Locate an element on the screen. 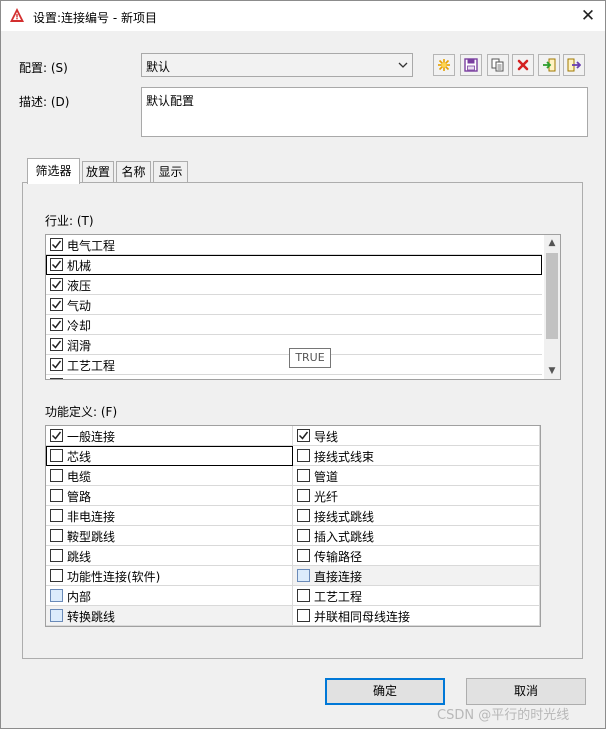  new-icon is located at coordinates (444, 65).